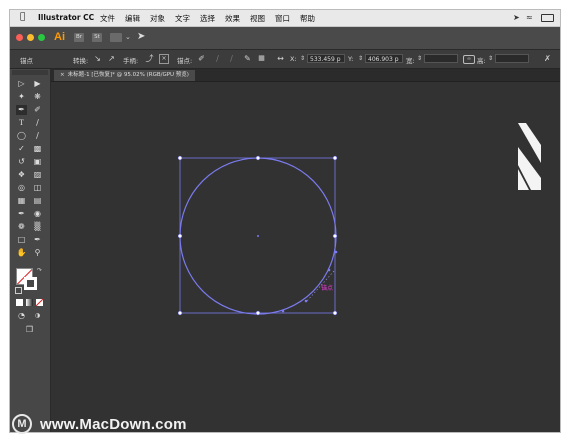 This screenshot has width=563, height=448. What do you see at coordinates (21, 162) in the screenshot?
I see `rotate-tool-icon: ↺` at bounding box center [21, 162].